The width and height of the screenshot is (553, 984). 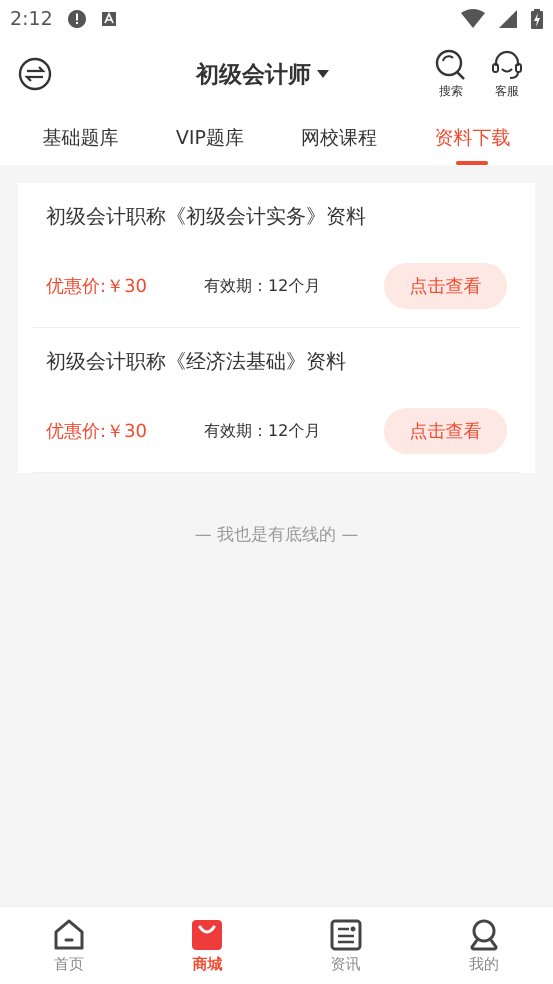 I want to click on nav-item: 商城, so click(x=207, y=945).